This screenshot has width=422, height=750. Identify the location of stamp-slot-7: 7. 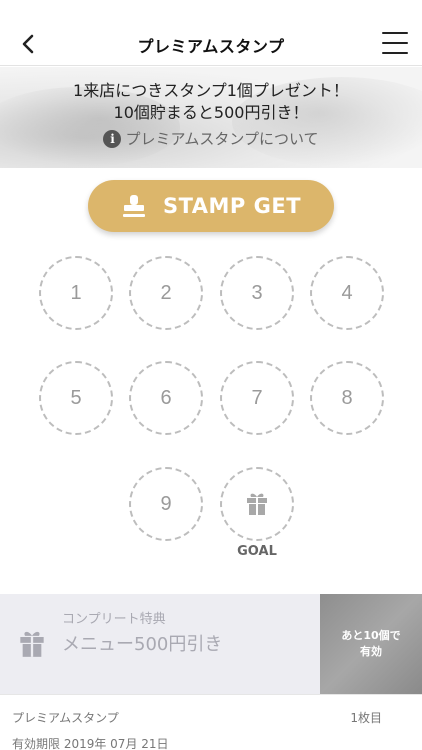
(257, 398).